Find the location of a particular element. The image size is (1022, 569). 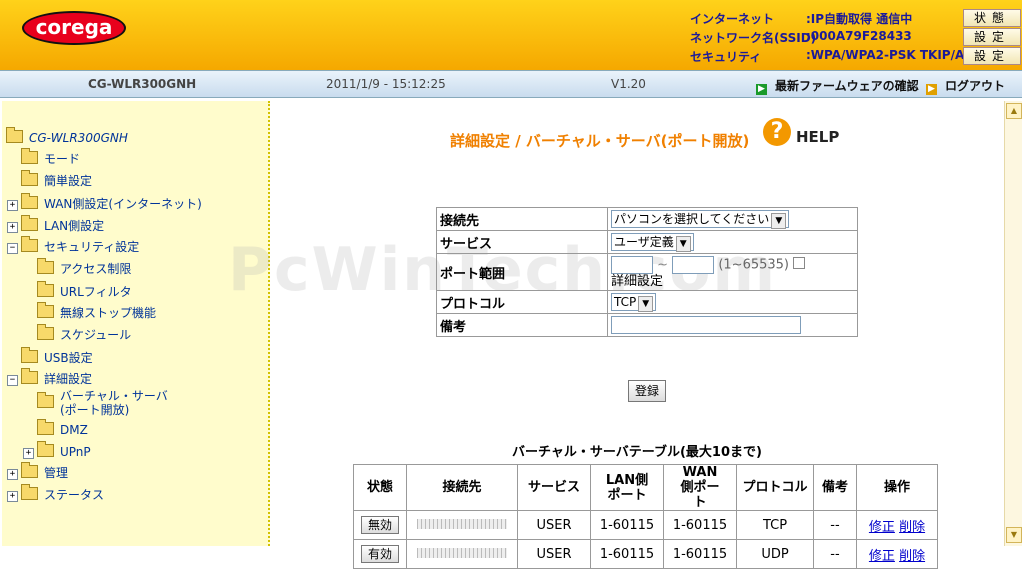

sidebar-item-label: DMZ is located at coordinates (74, 430).